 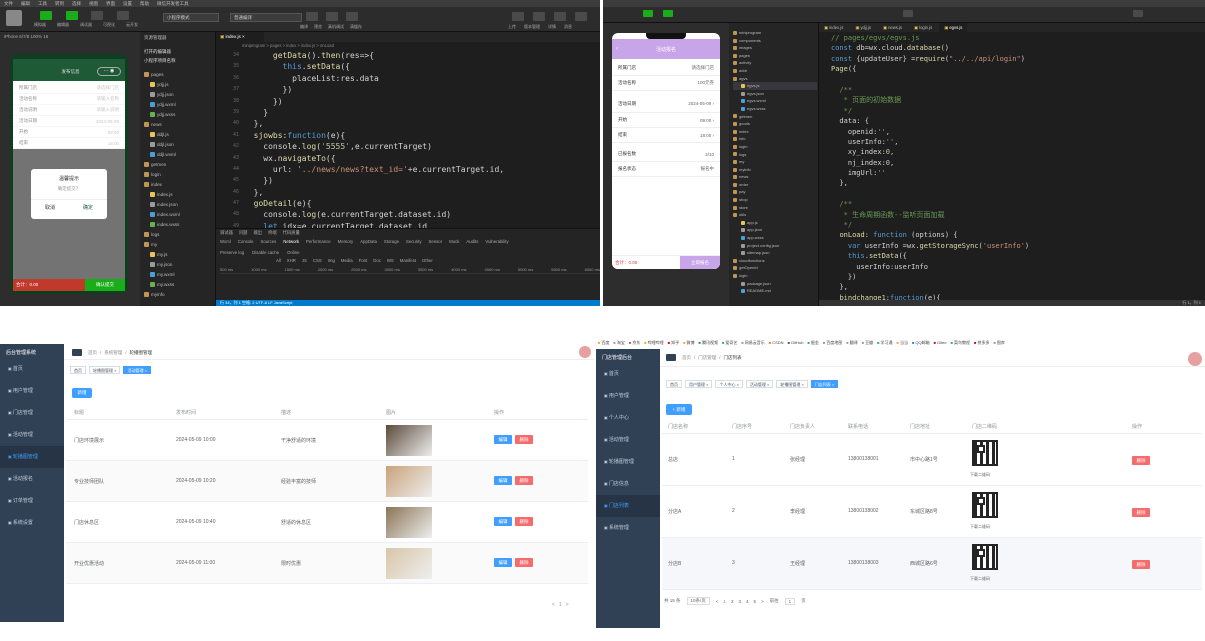 What do you see at coordinates (679, 409) in the screenshot?
I see `add-button: + 新增` at bounding box center [679, 409].